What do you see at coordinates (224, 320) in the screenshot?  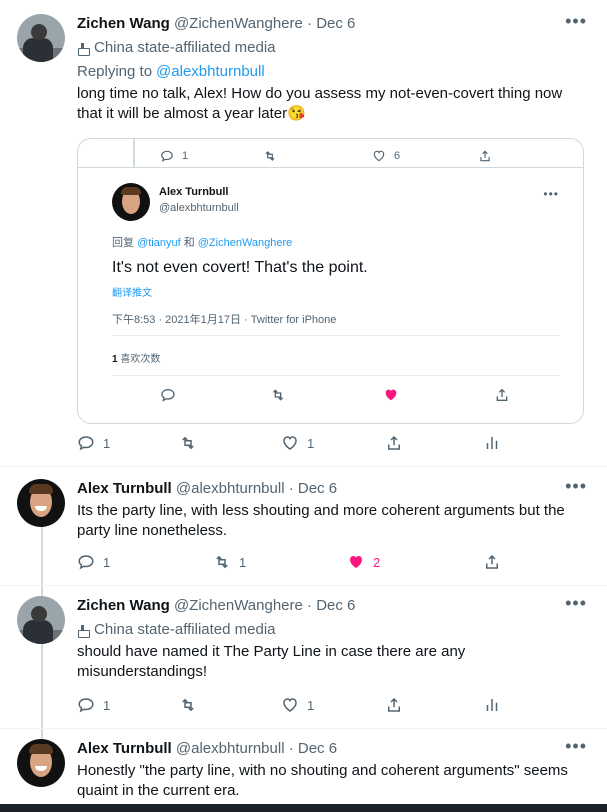 I see `quote-meta: 下午8:53 · 2021年1月17日 · Twitter for iPhone` at bounding box center [224, 320].